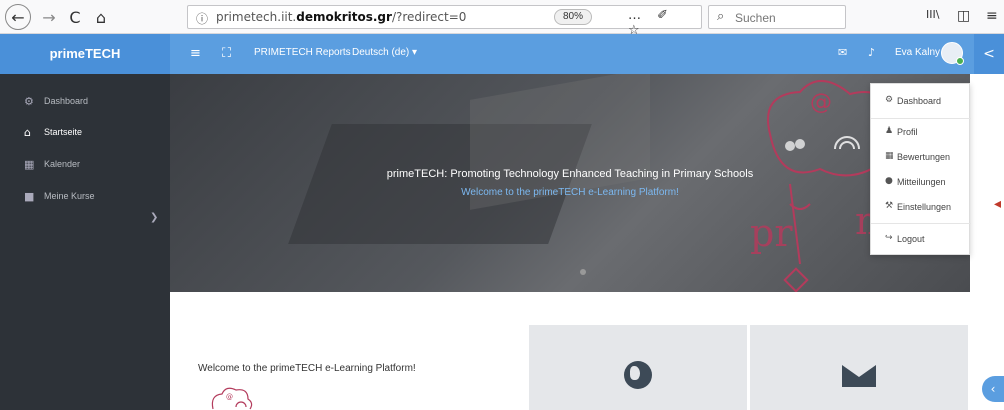 This screenshot has height=410, width=1004. Describe the element at coordinates (842, 52) in the screenshot. I see `mail-icon: ✉` at that location.